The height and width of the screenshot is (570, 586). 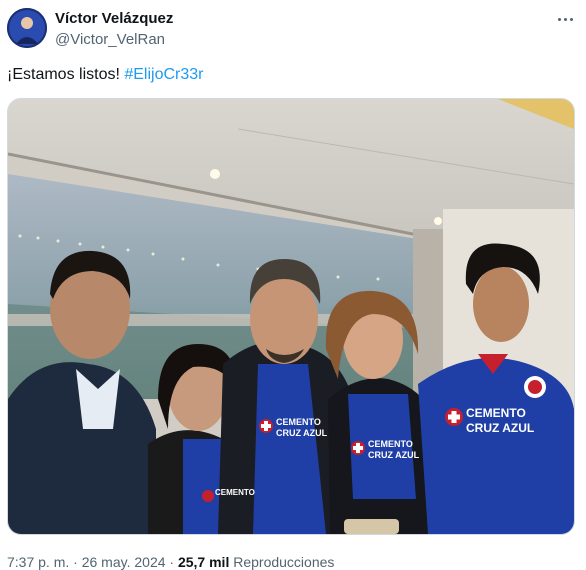 What do you see at coordinates (114, 18) in the screenshot?
I see `author-display-name: Víctor Velázquez` at bounding box center [114, 18].